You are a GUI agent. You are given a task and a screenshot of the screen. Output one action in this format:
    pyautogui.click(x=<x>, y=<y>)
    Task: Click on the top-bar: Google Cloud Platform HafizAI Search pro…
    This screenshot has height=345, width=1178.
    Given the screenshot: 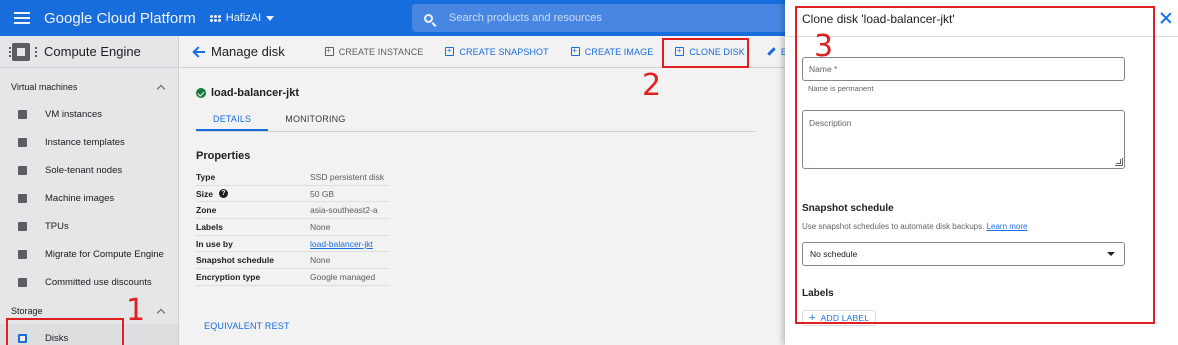 What is the action you would take?
    pyautogui.click(x=392, y=18)
    